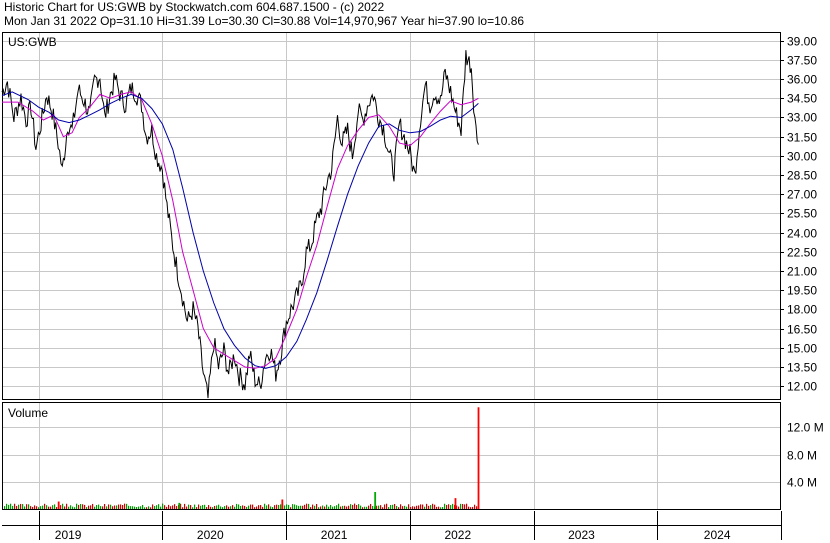  I want to click on year-label: 2024, so click(717, 535).